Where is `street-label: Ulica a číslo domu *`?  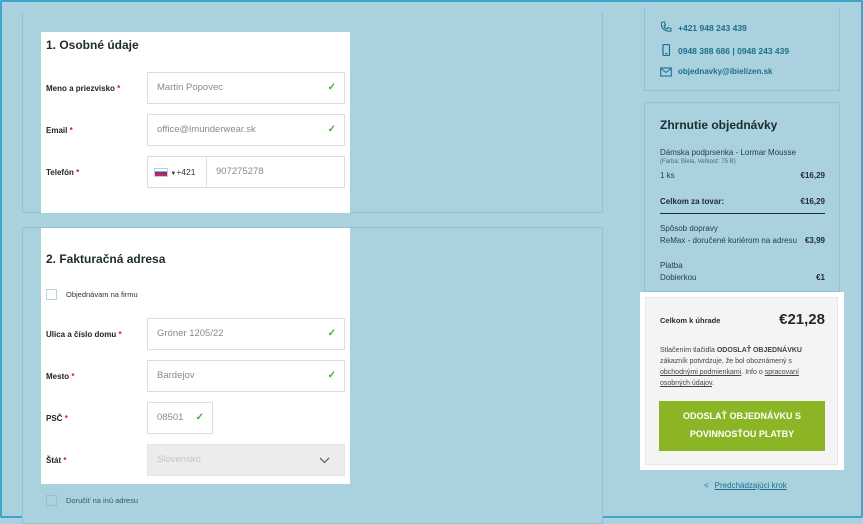
street-label: Ulica a číslo domu * is located at coordinates (84, 334).